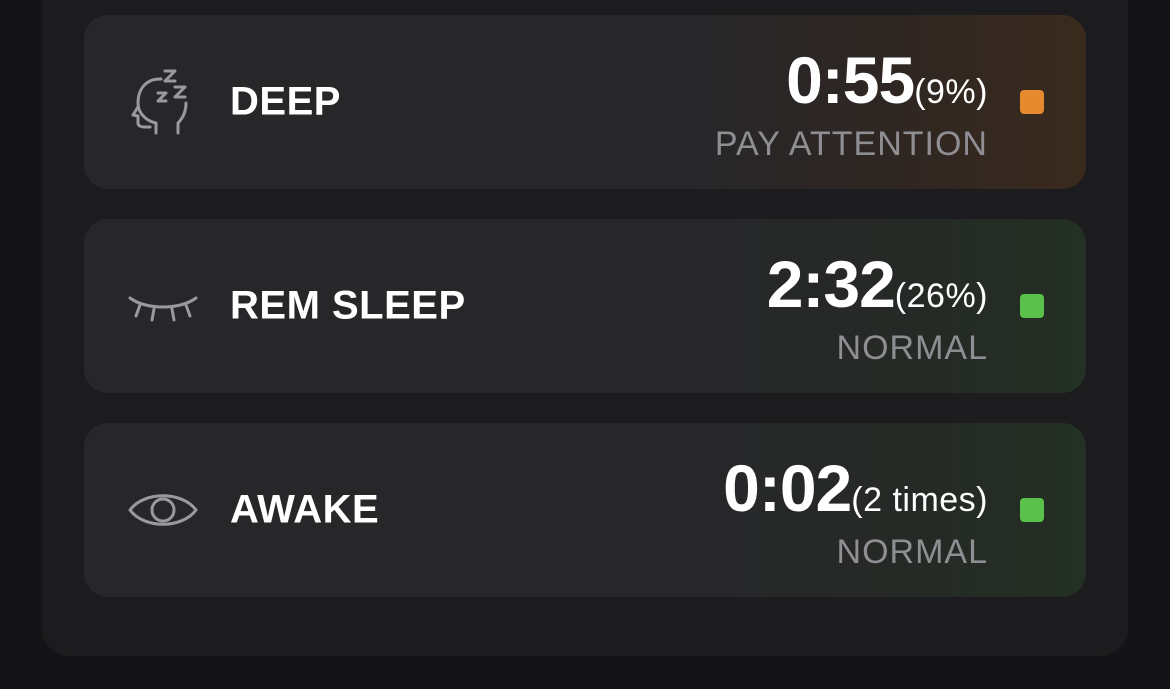 The width and height of the screenshot is (1170, 689). What do you see at coordinates (831, 284) in the screenshot?
I see `stage-duration: 2:32` at bounding box center [831, 284].